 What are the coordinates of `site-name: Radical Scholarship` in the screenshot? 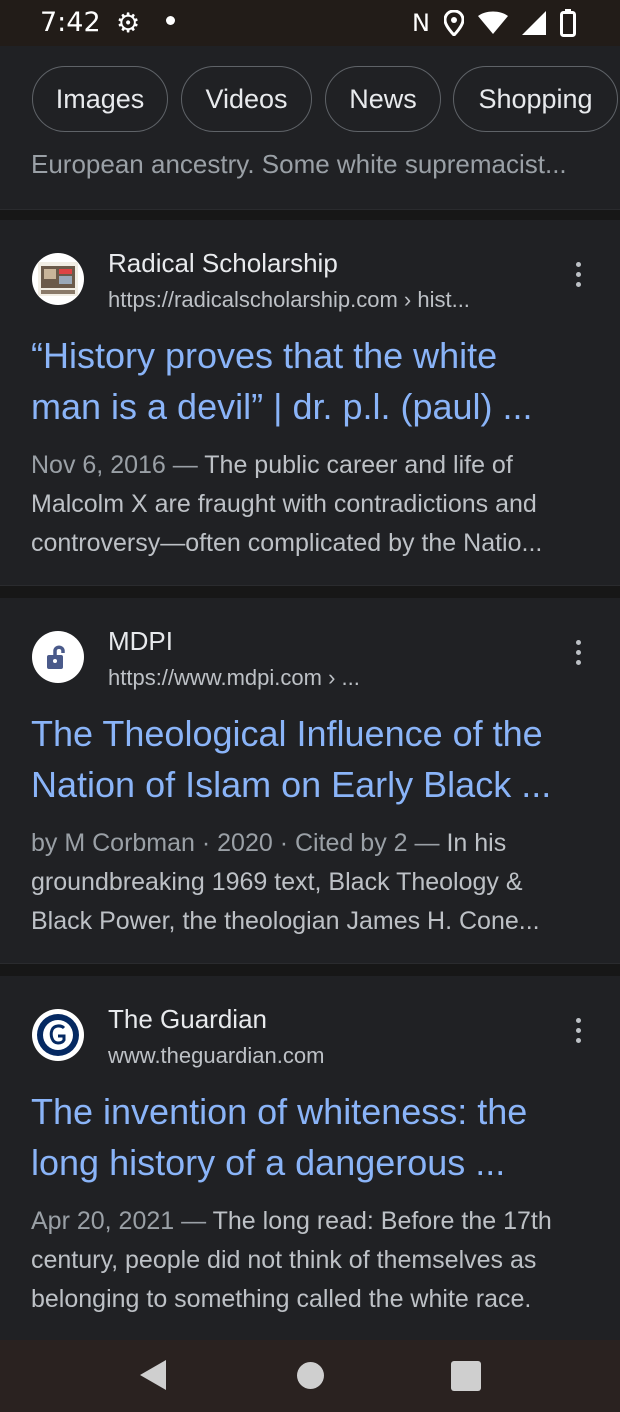 It's located at (223, 263).